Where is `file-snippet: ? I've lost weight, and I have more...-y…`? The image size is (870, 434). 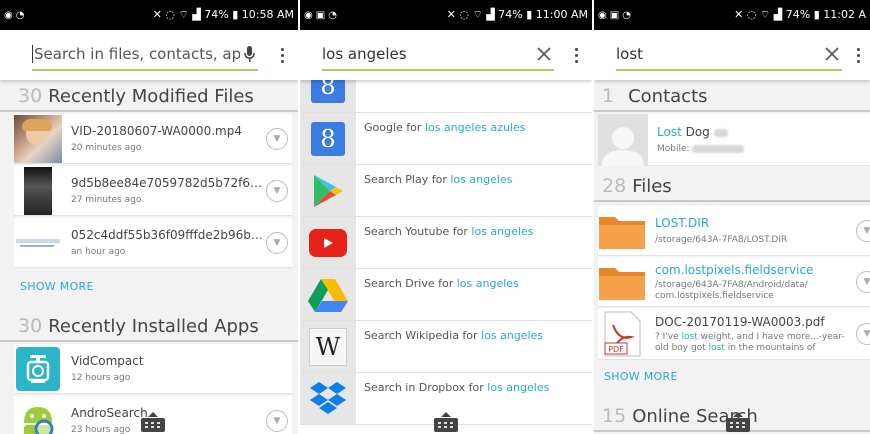
file-snippet: ? I've lost weight, and I have more...-y… is located at coordinates (750, 336).